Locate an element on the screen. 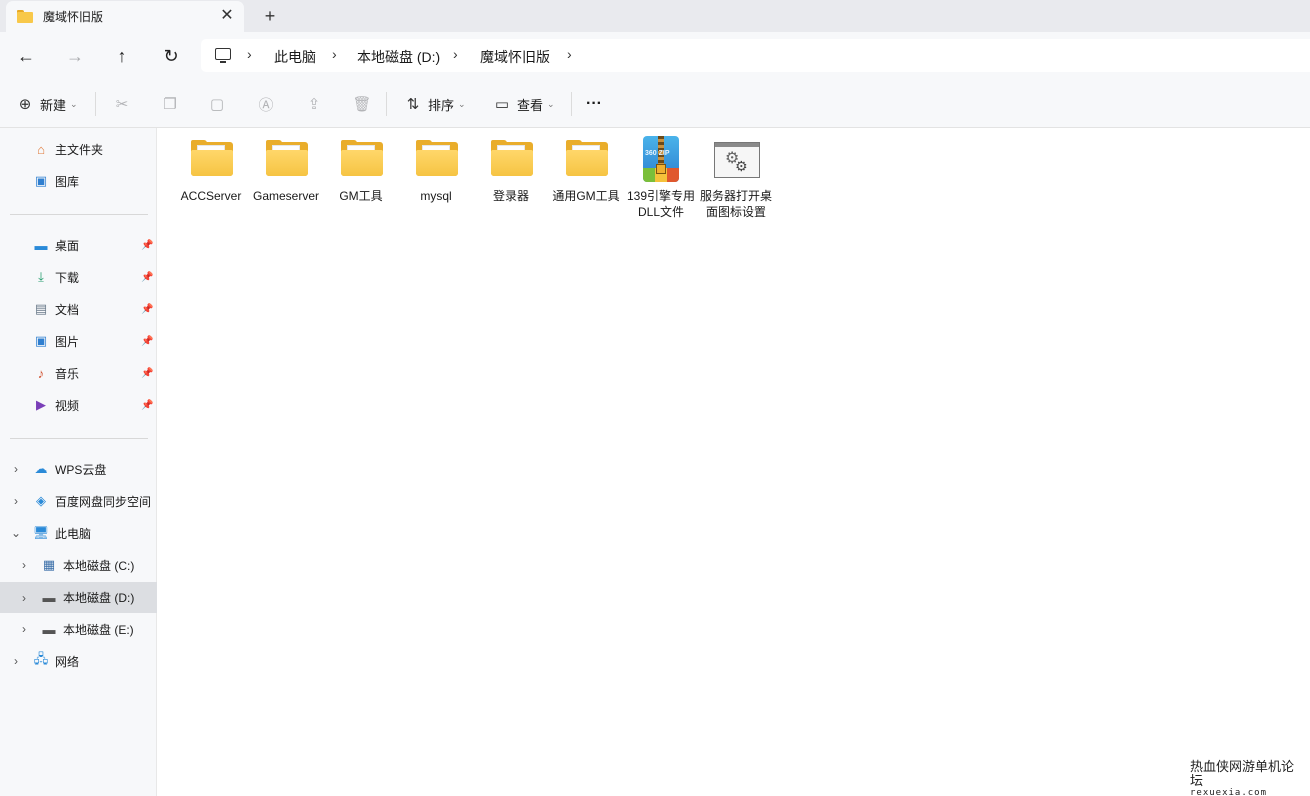 The image size is (1310, 796). view-label: 查看 is located at coordinates (530, 105).